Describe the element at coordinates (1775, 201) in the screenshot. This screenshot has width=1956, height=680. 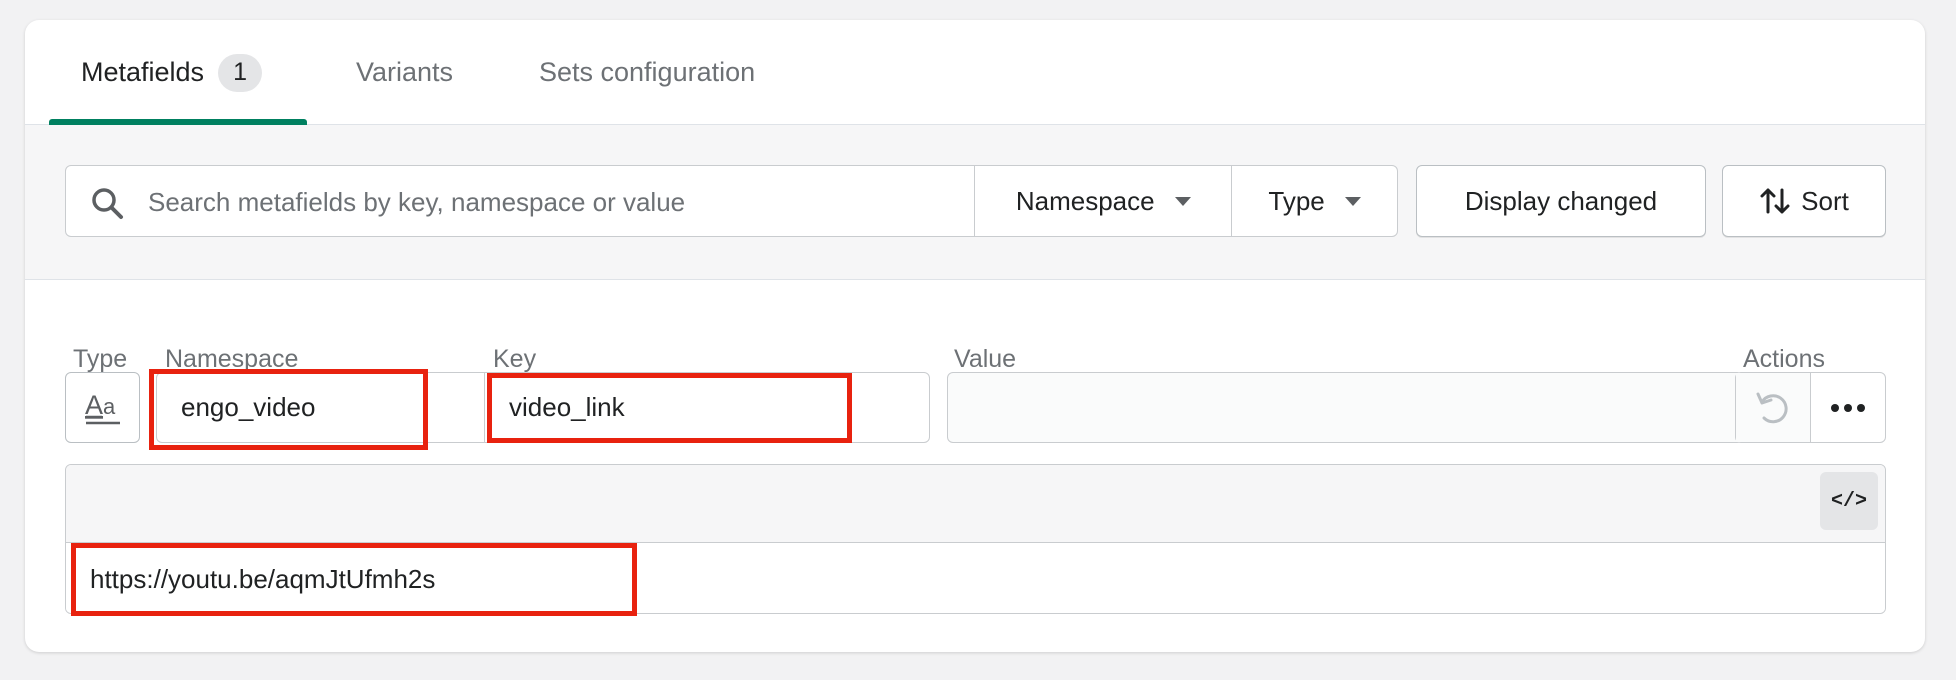
I see `sort-icon` at that location.